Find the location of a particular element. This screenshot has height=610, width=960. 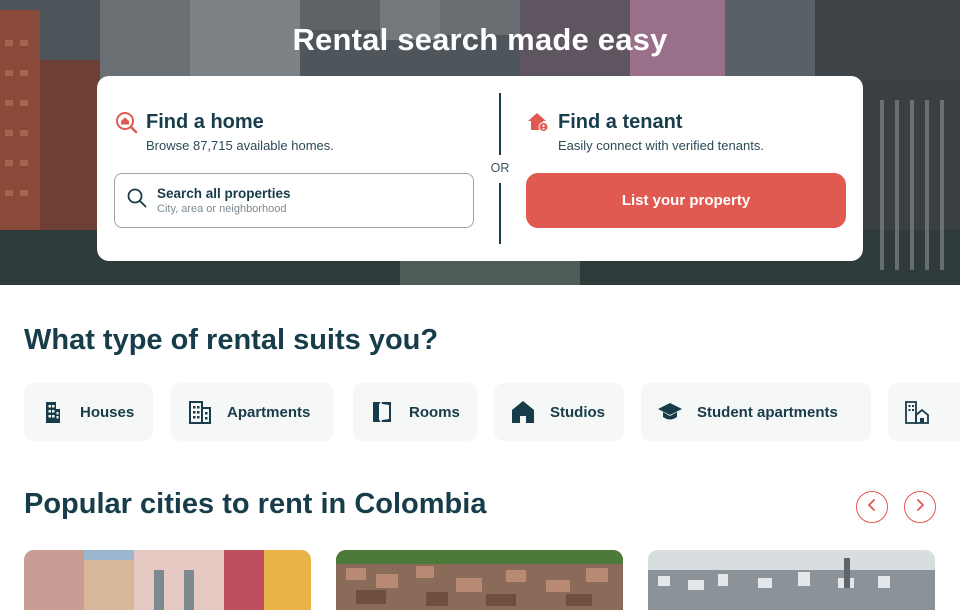

rental-type-label: Apartments is located at coordinates (269, 412).